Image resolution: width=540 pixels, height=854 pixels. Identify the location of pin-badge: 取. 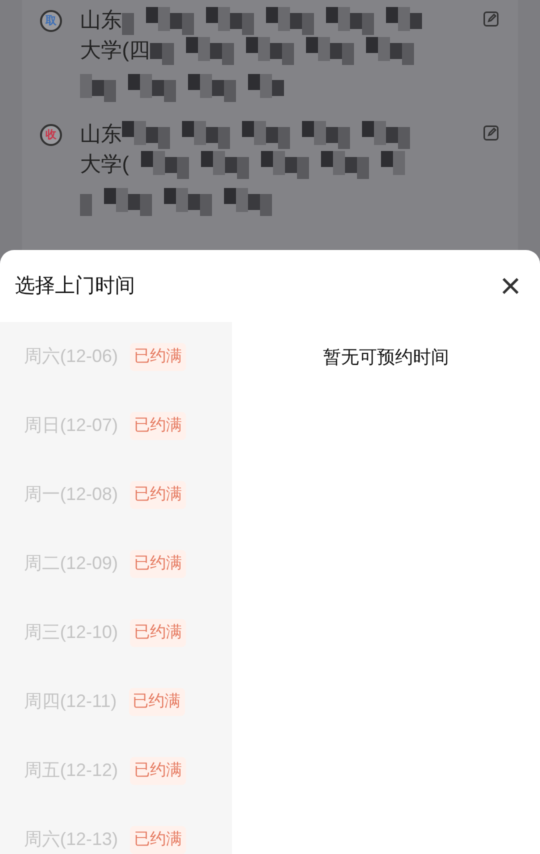
(51, 21).